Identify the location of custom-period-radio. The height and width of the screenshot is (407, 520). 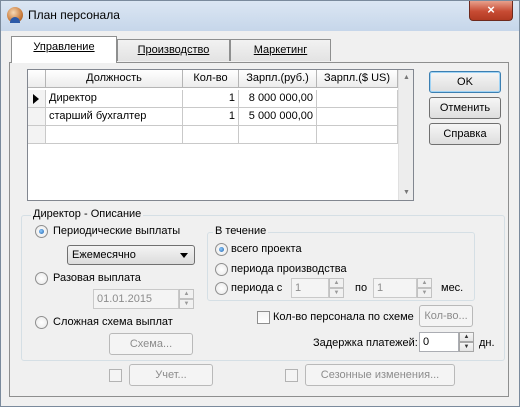
(221, 288).